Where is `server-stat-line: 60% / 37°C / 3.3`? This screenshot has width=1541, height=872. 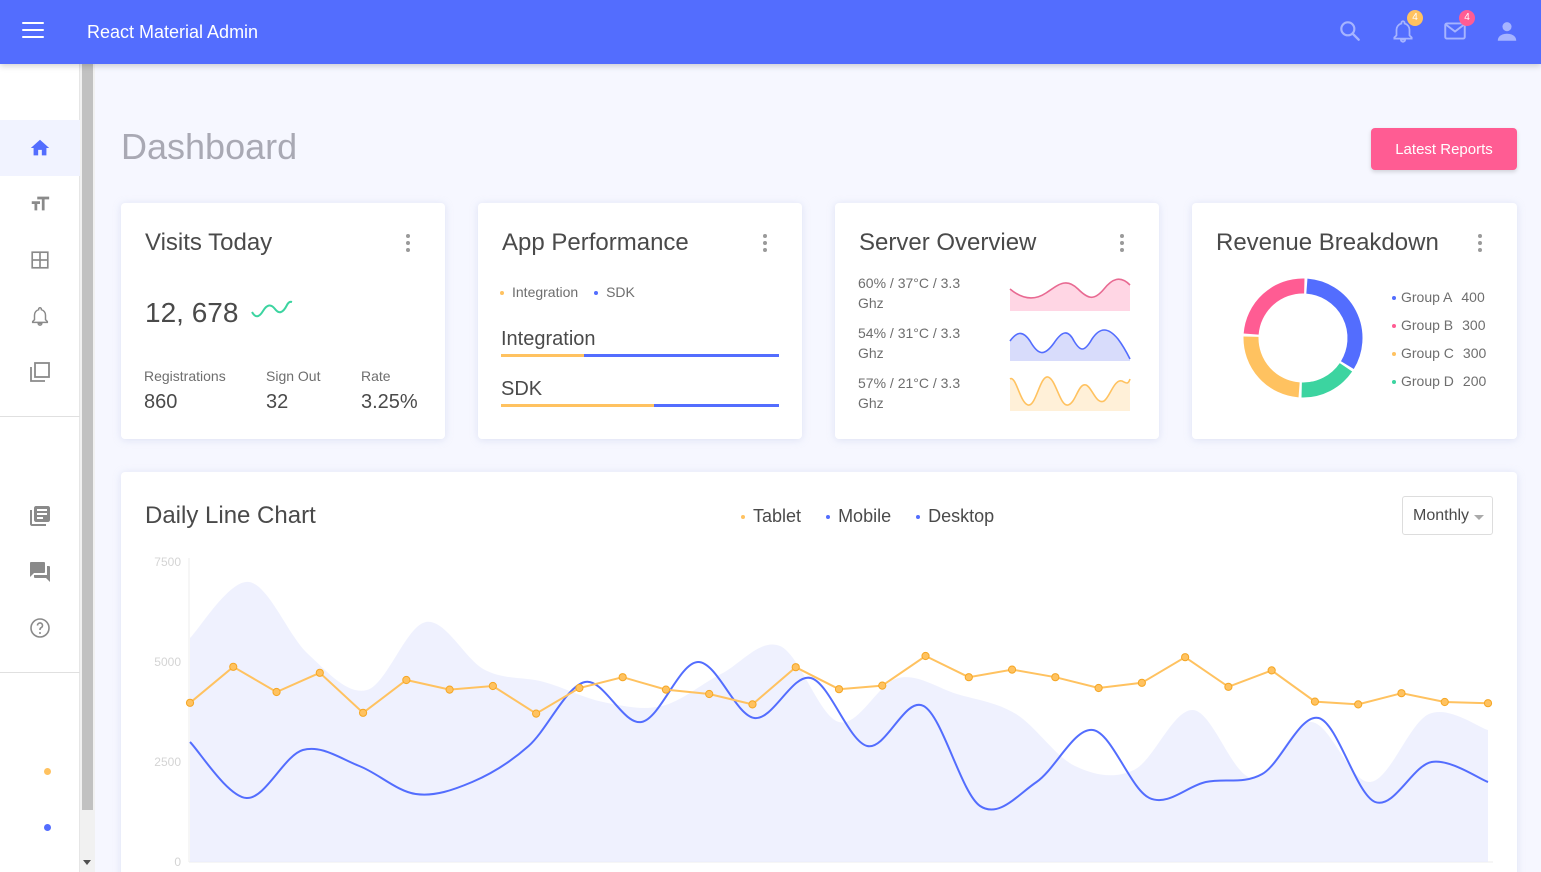
server-stat-line: 60% / 37°C / 3.3 is located at coordinates (909, 283).